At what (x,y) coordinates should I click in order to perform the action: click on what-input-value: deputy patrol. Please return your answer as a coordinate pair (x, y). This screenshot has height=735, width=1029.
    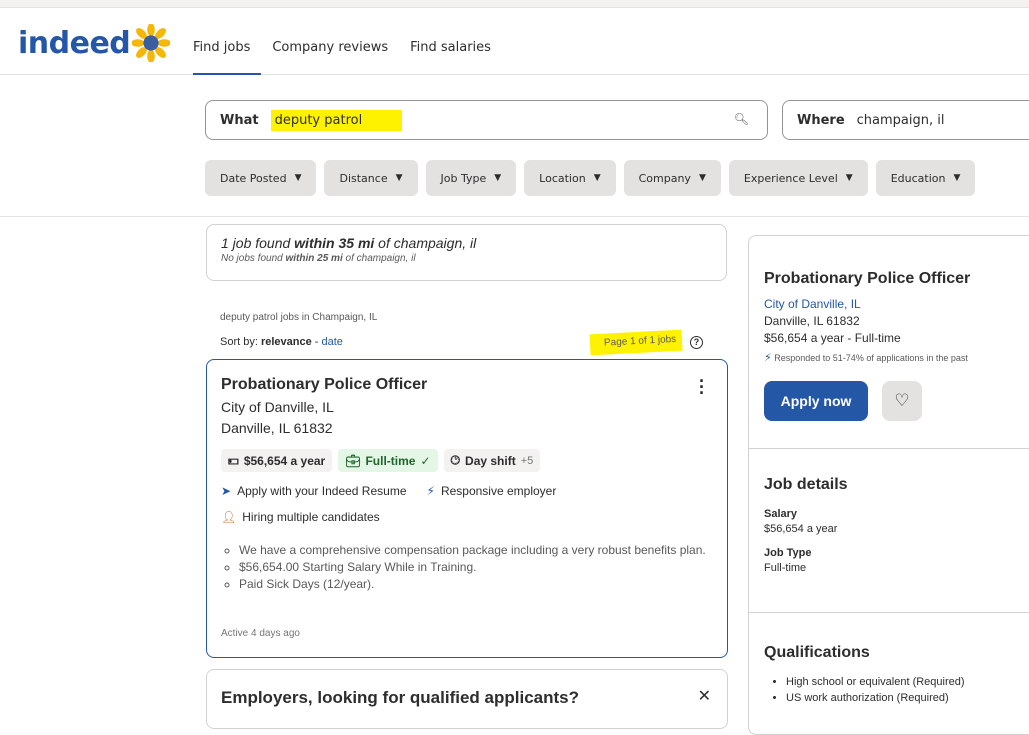
    Looking at the image, I should click on (336, 120).